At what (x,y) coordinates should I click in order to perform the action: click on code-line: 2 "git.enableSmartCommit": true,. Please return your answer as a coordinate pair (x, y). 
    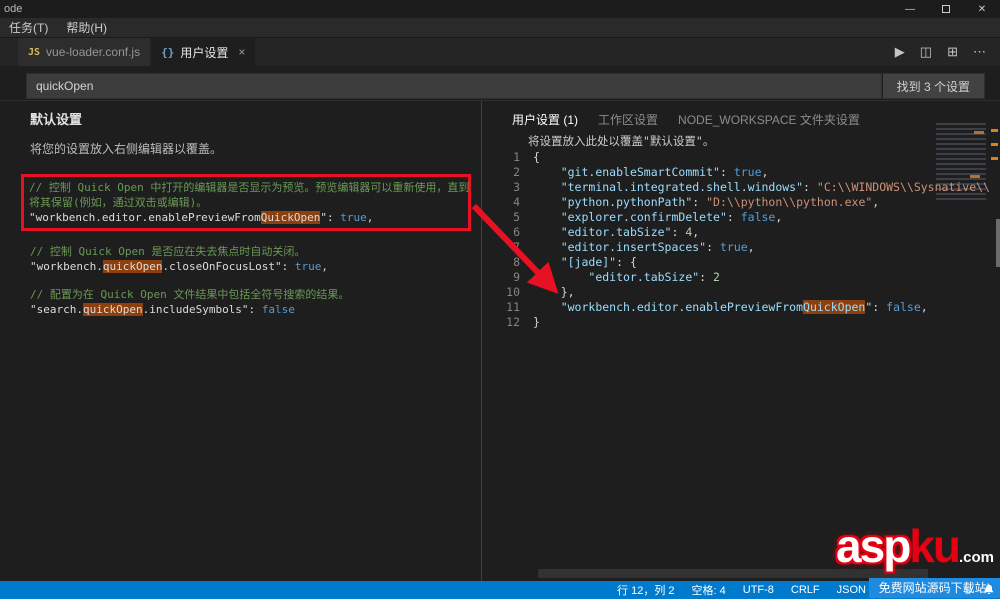
    Looking at the image, I should click on (747, 172).